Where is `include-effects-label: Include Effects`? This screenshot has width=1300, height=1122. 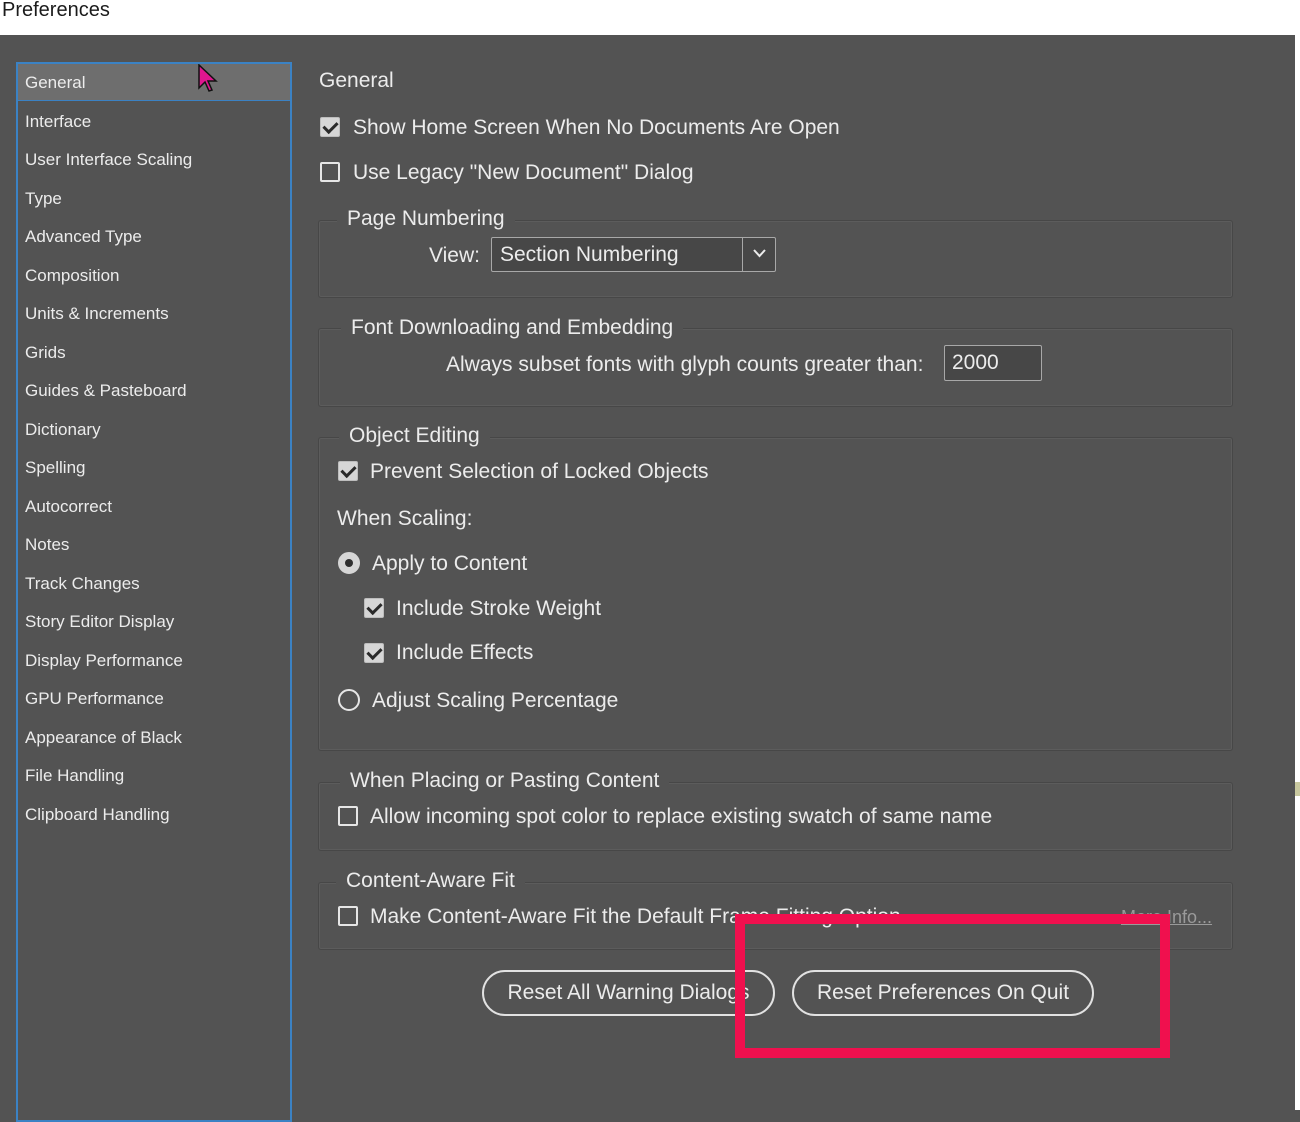
include-effects-label: Include Effects is located at coordinates (465, 652).